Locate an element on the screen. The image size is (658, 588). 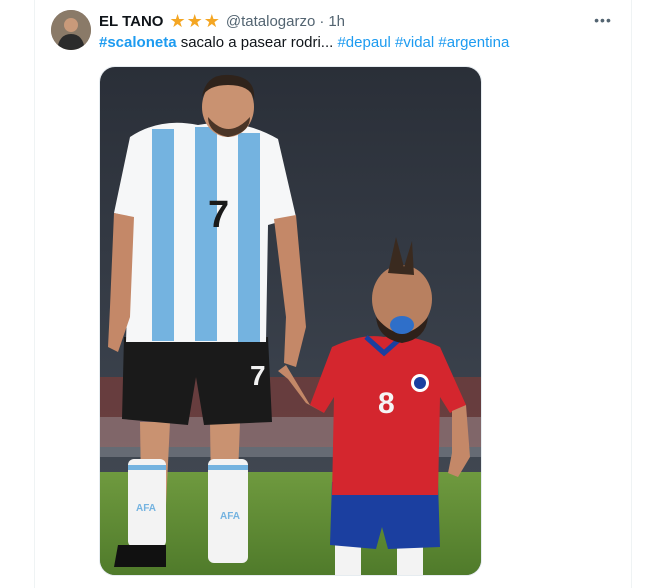
hashtag-link: #scaloneta is located at coordinates (138, 42).